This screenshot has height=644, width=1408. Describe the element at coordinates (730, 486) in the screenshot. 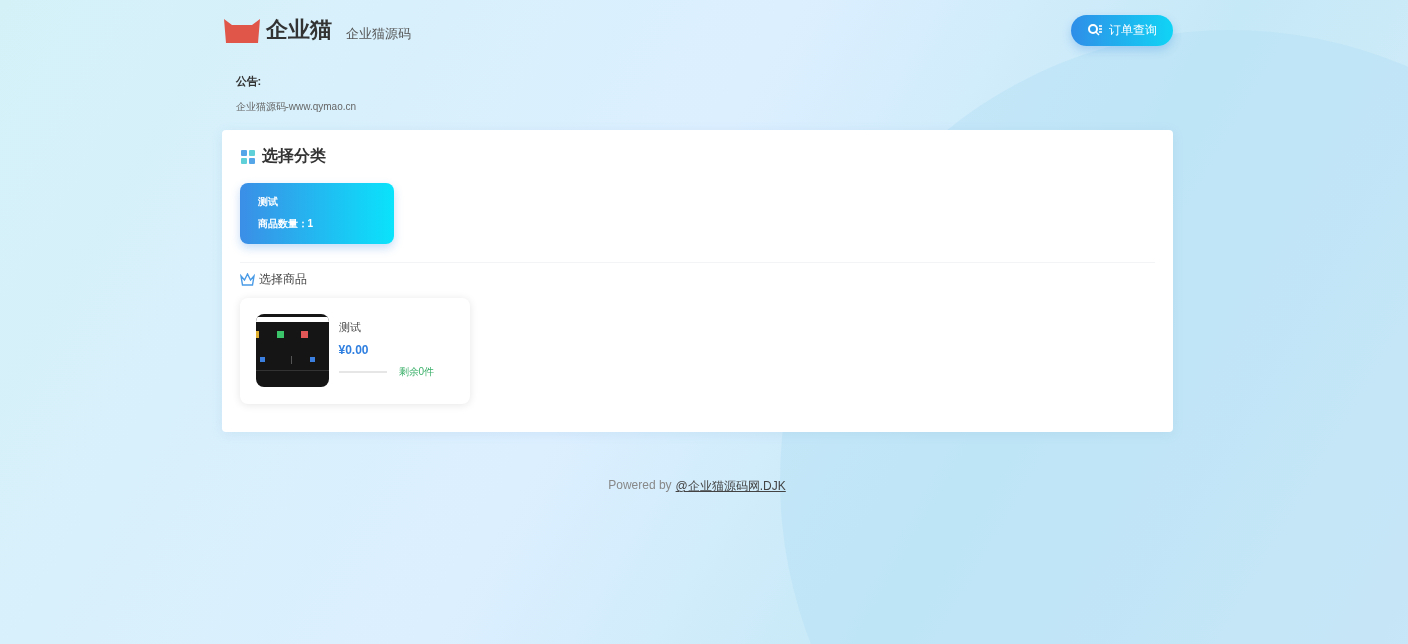

I see `footer-link: @企业猫源码网.DJK` at that location.